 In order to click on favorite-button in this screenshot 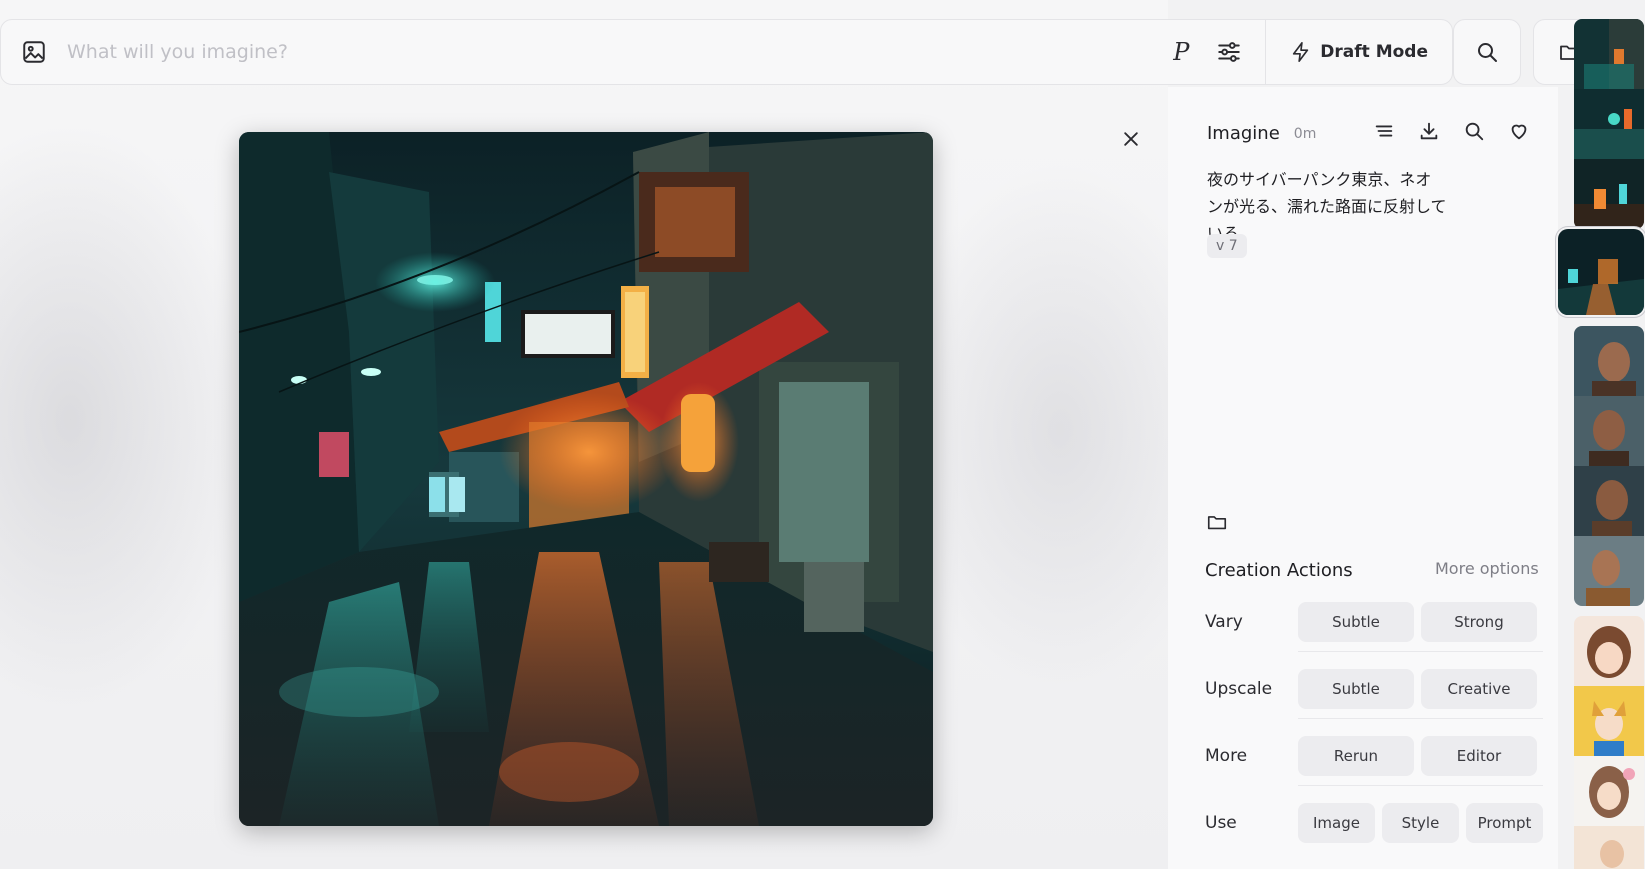, I will do `click(1519, 131)`.